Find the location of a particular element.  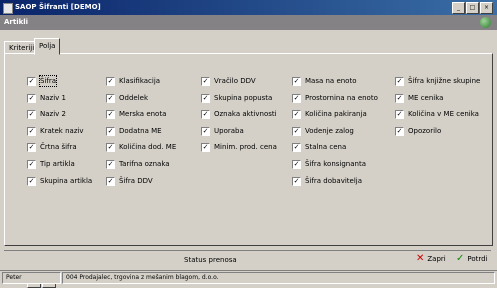

field-checkbox-label: Naziv 1 is located at coordinates (53, 97).